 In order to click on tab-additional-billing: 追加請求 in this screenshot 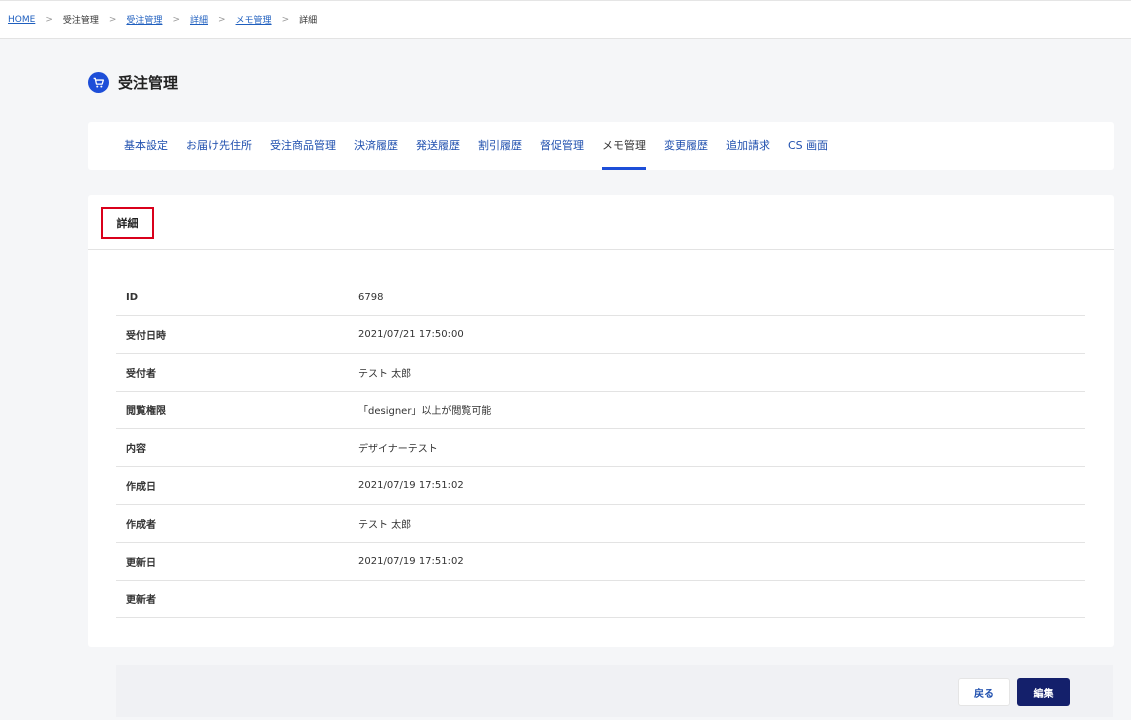, I will do `click(748, 146)`.